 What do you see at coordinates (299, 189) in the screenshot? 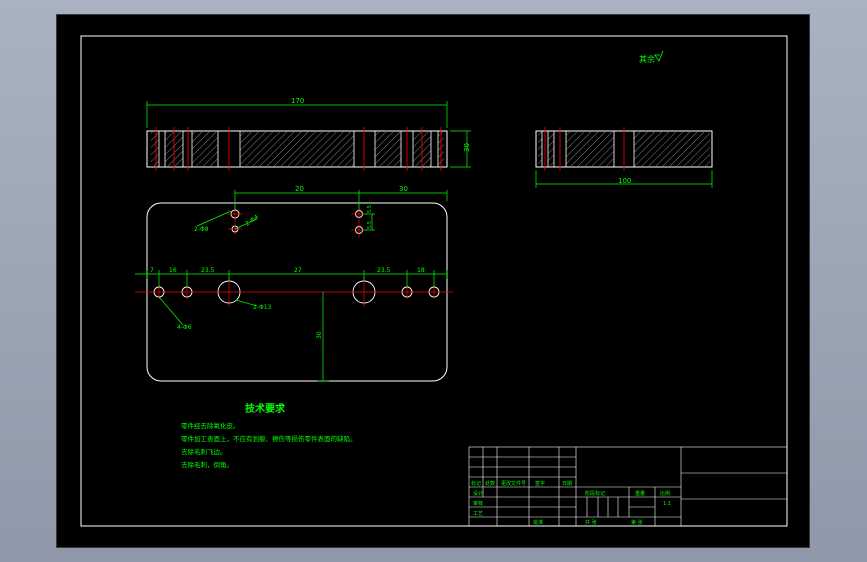
I see `dim-plan-20: 20` at bounding box center [299, 189].